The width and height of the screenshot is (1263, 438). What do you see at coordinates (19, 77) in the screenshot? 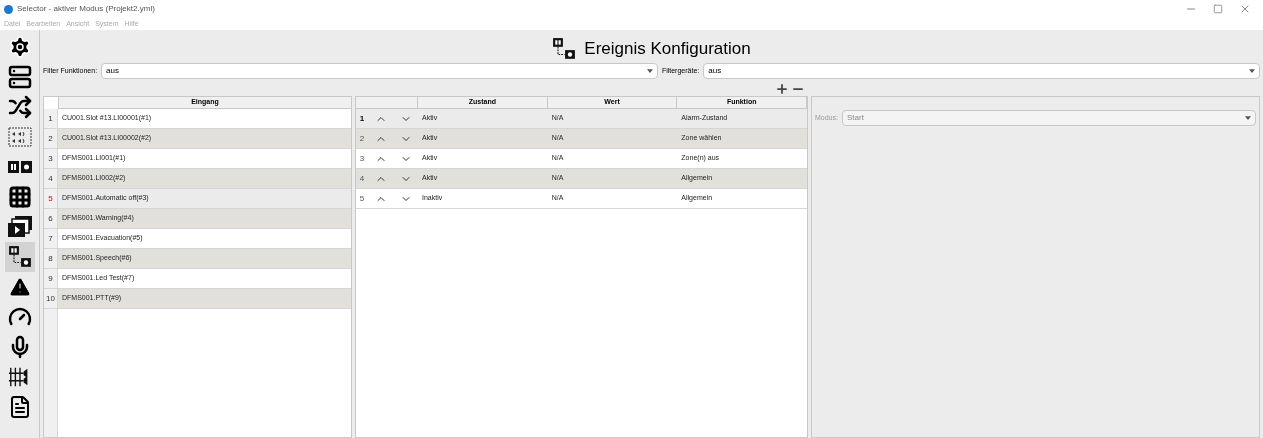
I see `server-icon` at bounding box center [19, 77].